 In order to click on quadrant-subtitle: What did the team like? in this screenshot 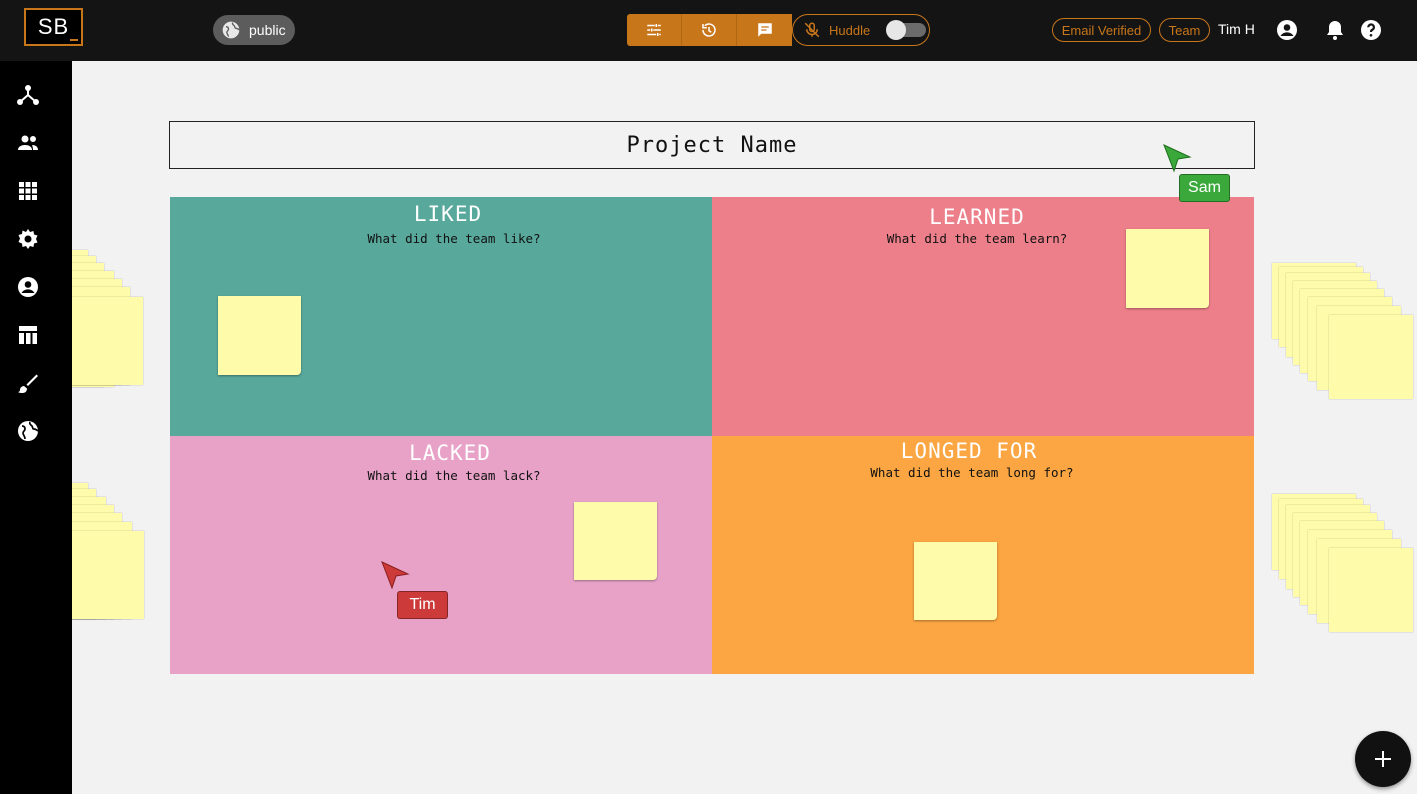, I will do `click(454, 238)`.